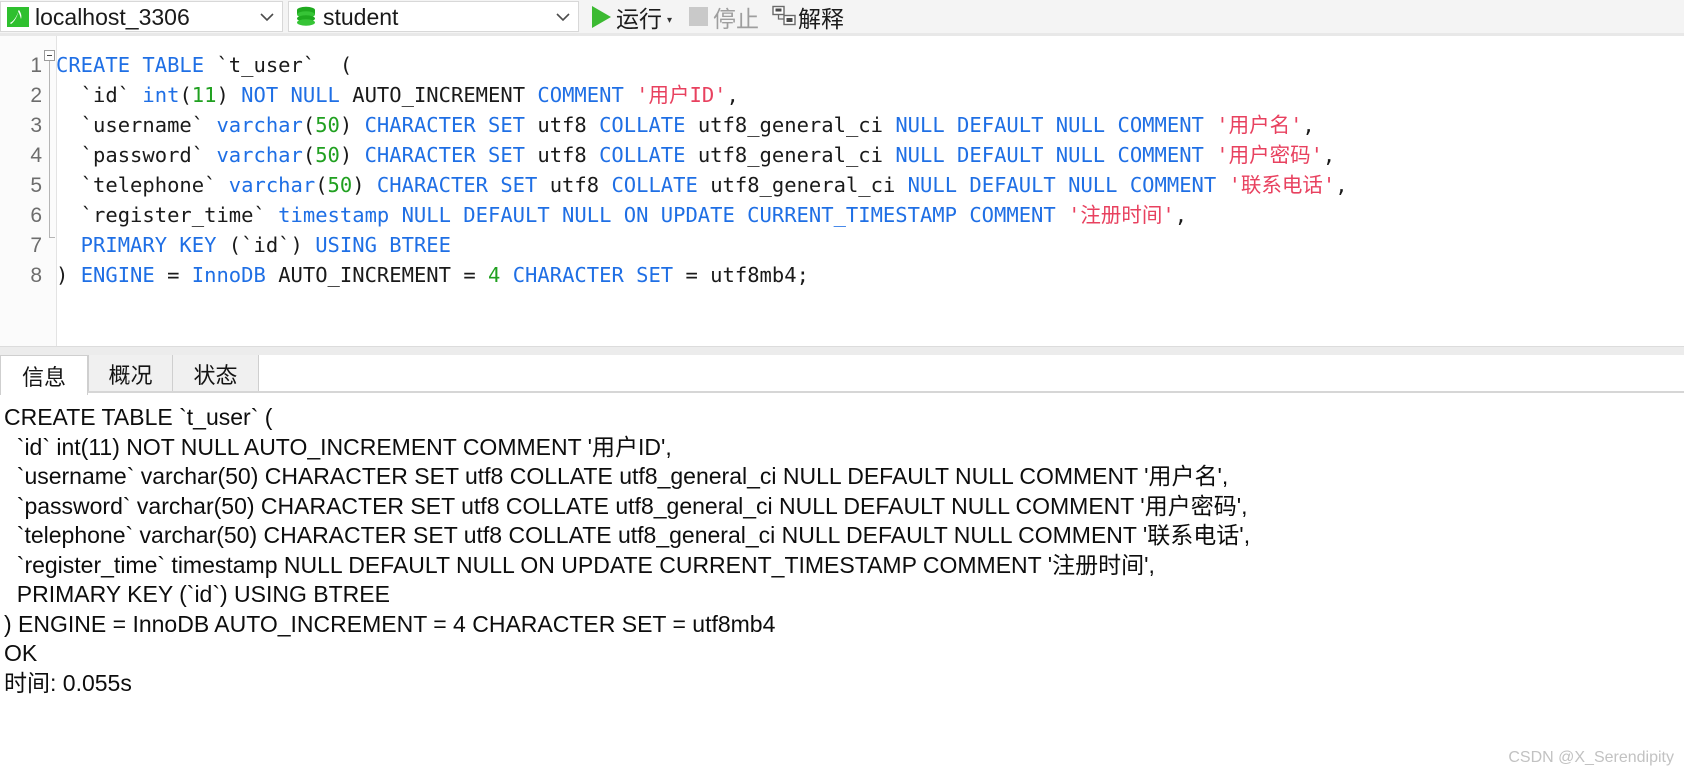 The height and width of the screenshot is (775, 1684). Describe the element at coordinates (971, 374) in the screenshot. I see `tab-bar-filler` at that location.